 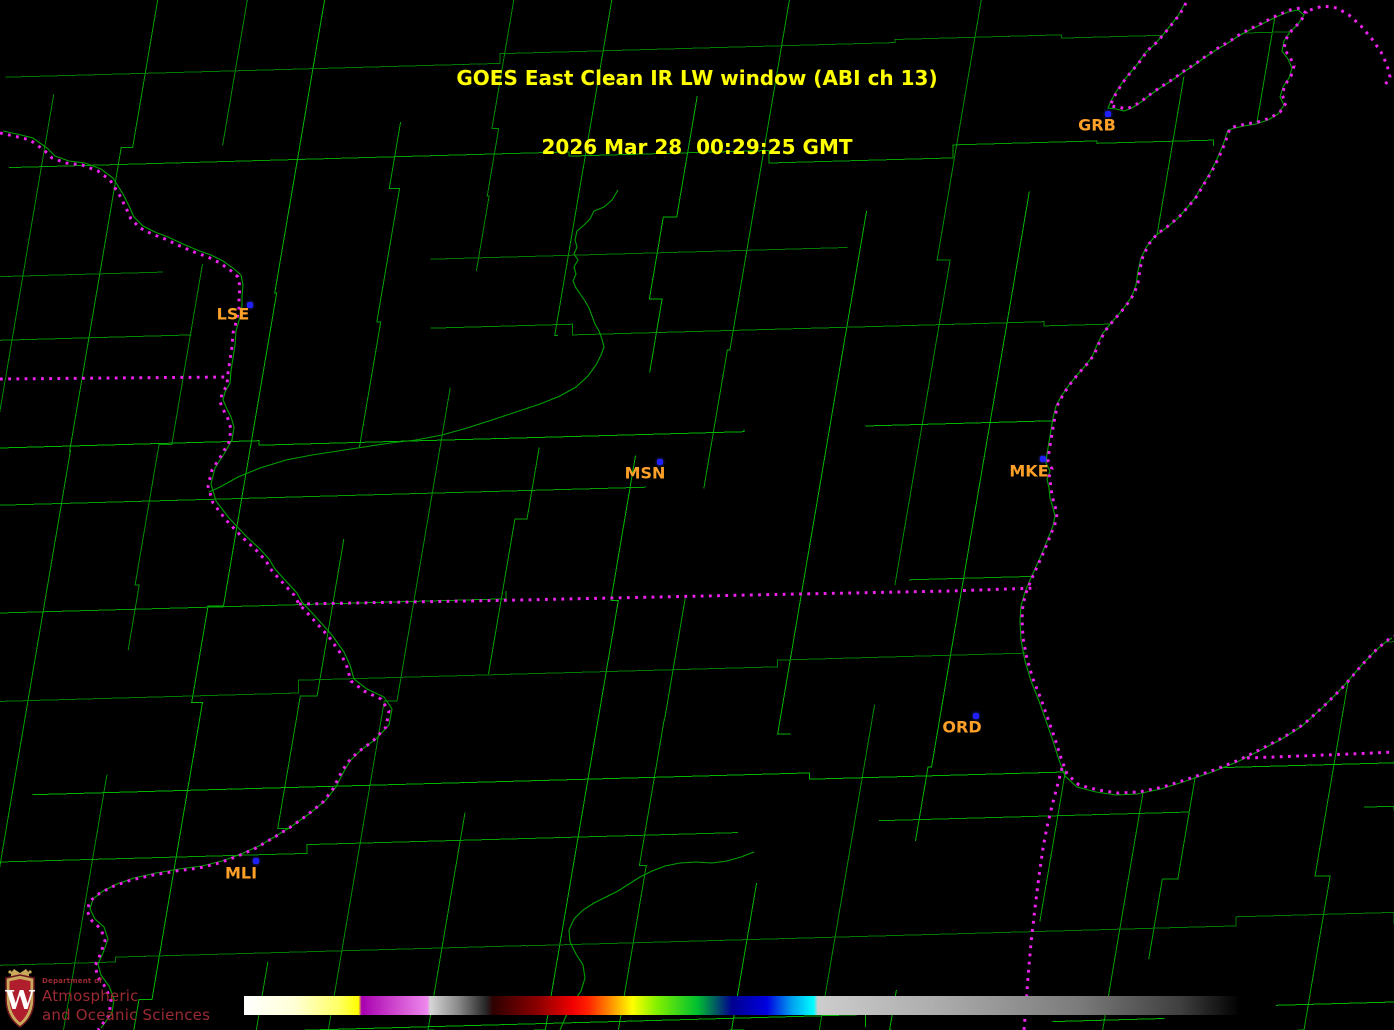 I want to click on green-bay-water, so click(x=1205, y=54).